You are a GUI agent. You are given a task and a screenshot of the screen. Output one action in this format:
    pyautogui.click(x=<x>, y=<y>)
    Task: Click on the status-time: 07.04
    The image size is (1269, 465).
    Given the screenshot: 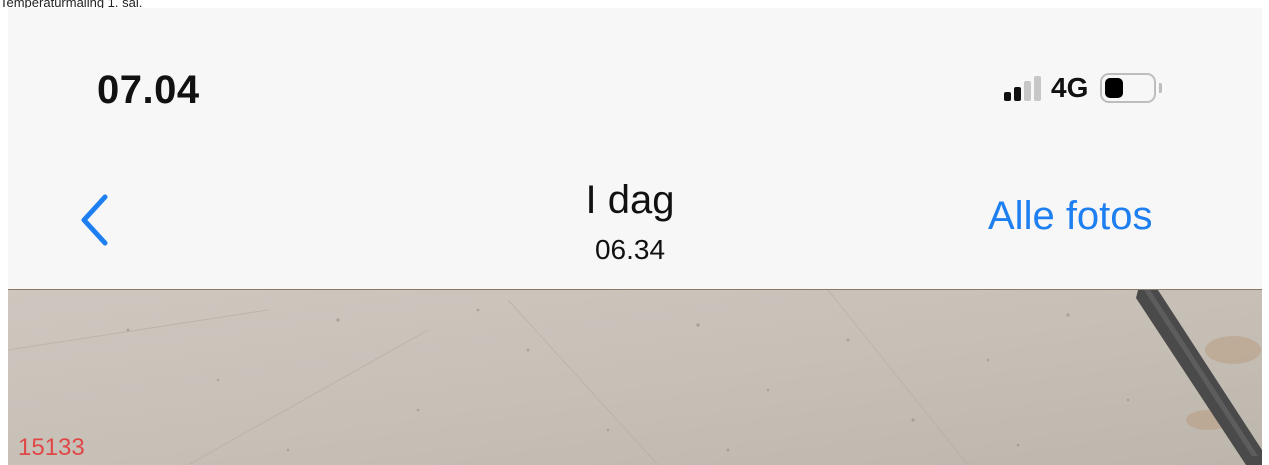 What is the action you would take?
    pyautogui.click(x=148, y=90)
    